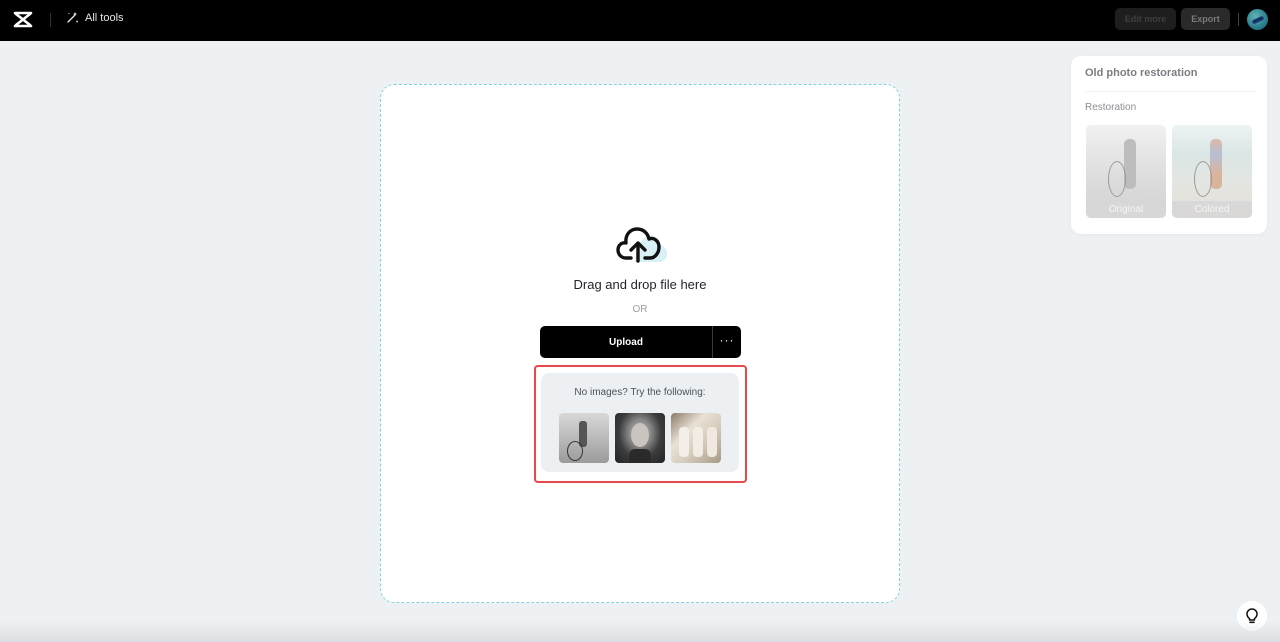  I want to click on sample-girl-portrait, so click(640, 438).